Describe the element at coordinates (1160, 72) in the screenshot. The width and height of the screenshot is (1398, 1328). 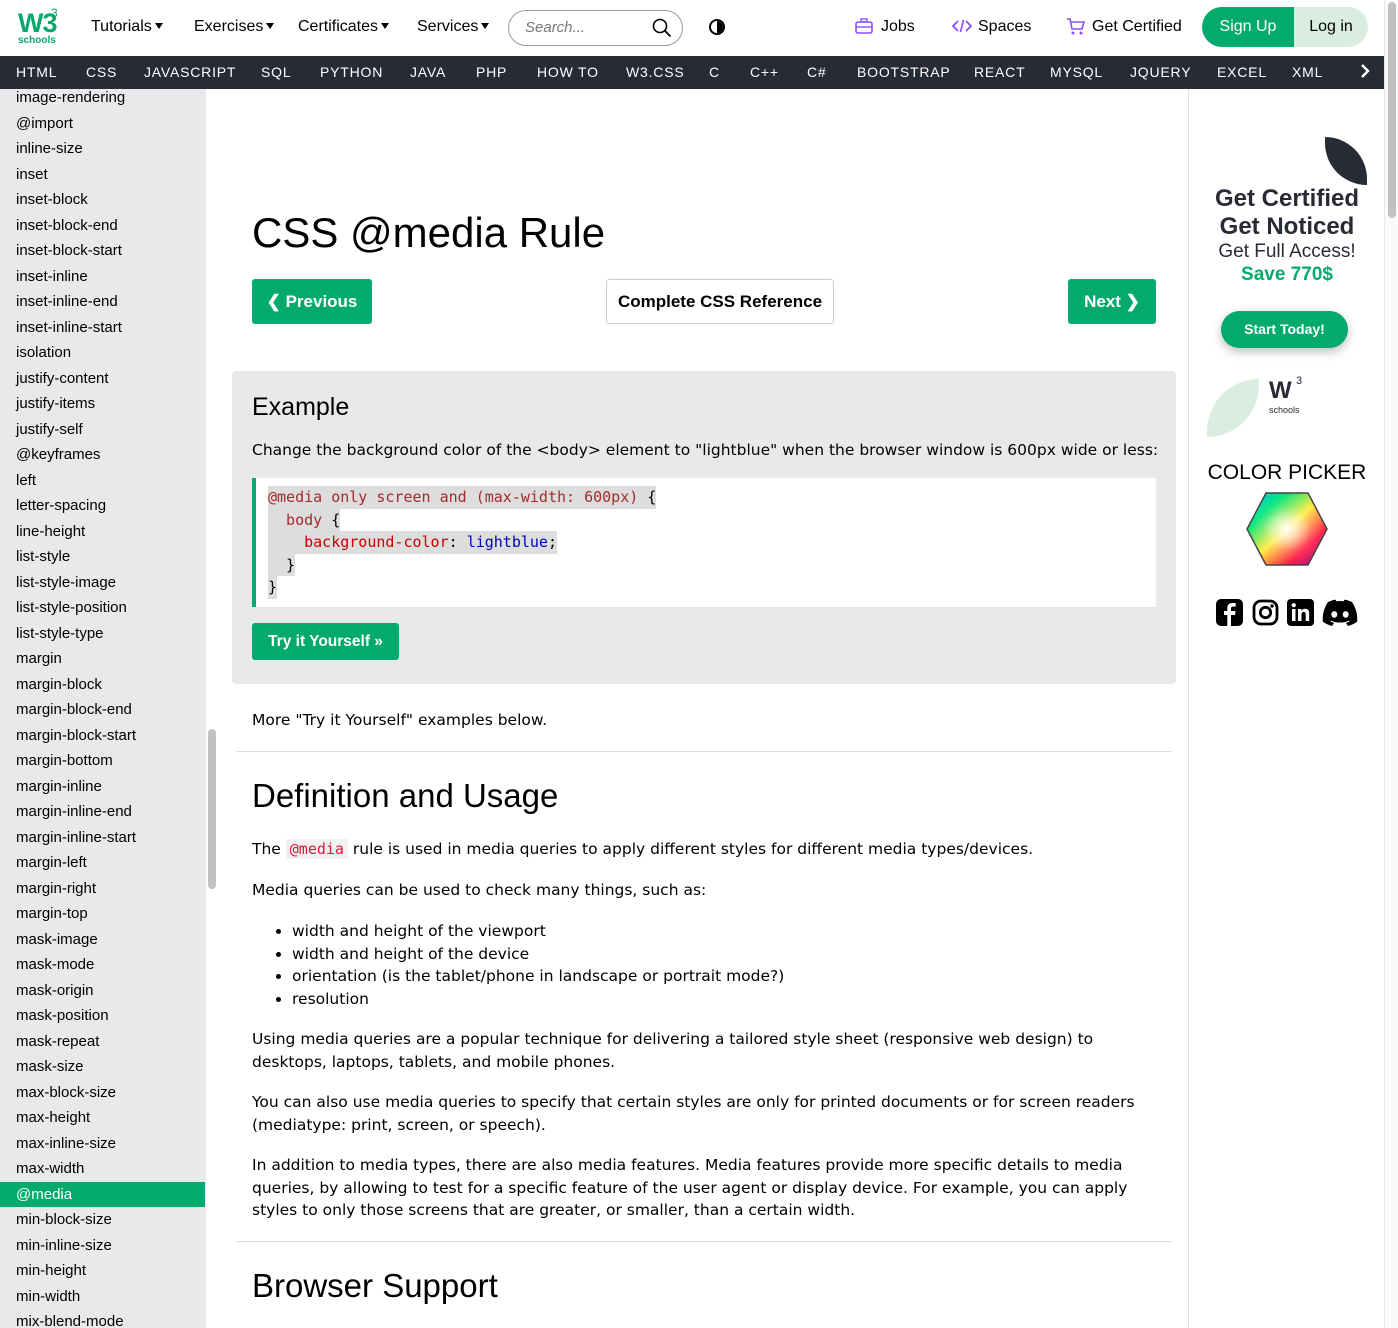
I see `topnav-jquery: JQUERY` at that location.